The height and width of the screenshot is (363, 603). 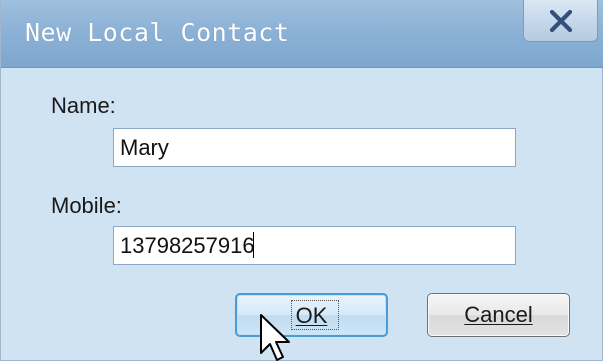 I want to click on mobile-input, so click(x=314, y=245).